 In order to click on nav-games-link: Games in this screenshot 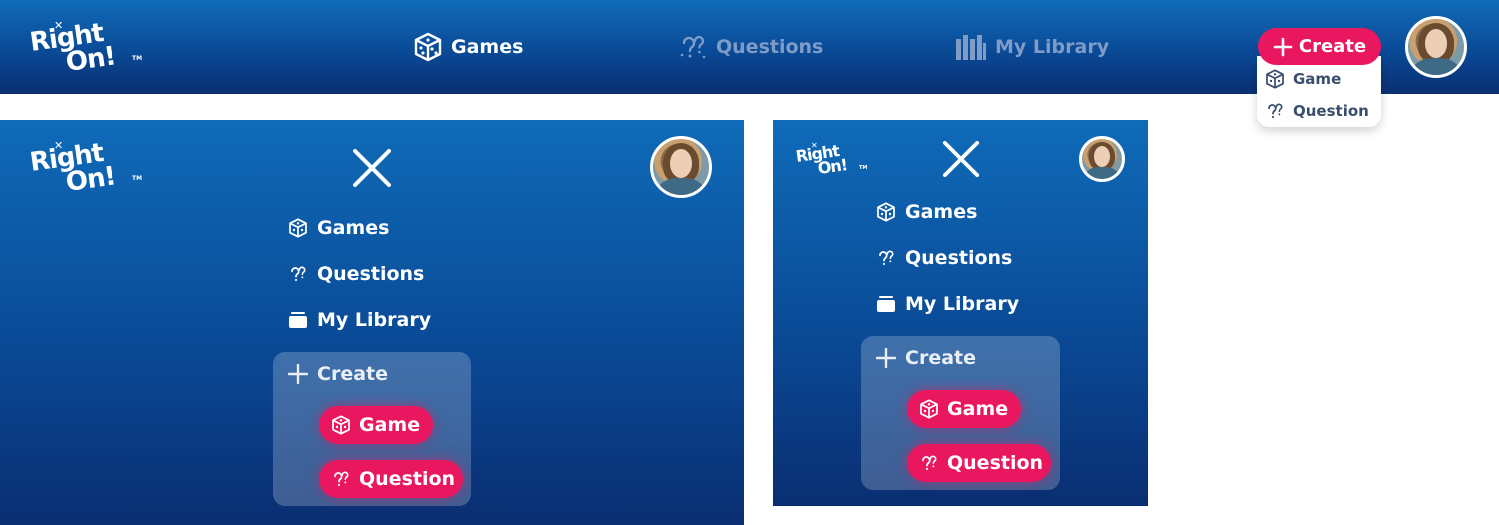, I will do `click(468, 47)`.